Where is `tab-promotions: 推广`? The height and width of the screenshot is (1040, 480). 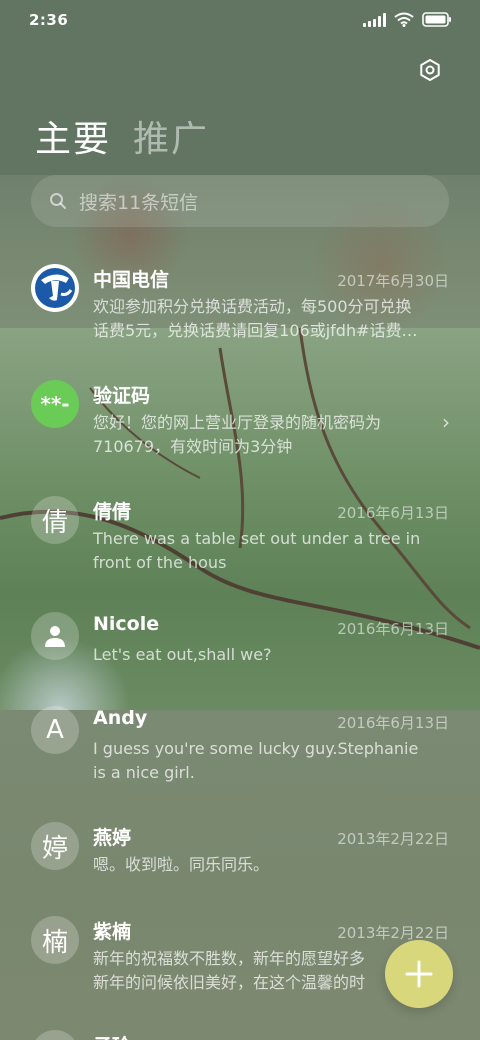
tab-promotions: 推广 is located at coordinates (171, 136).